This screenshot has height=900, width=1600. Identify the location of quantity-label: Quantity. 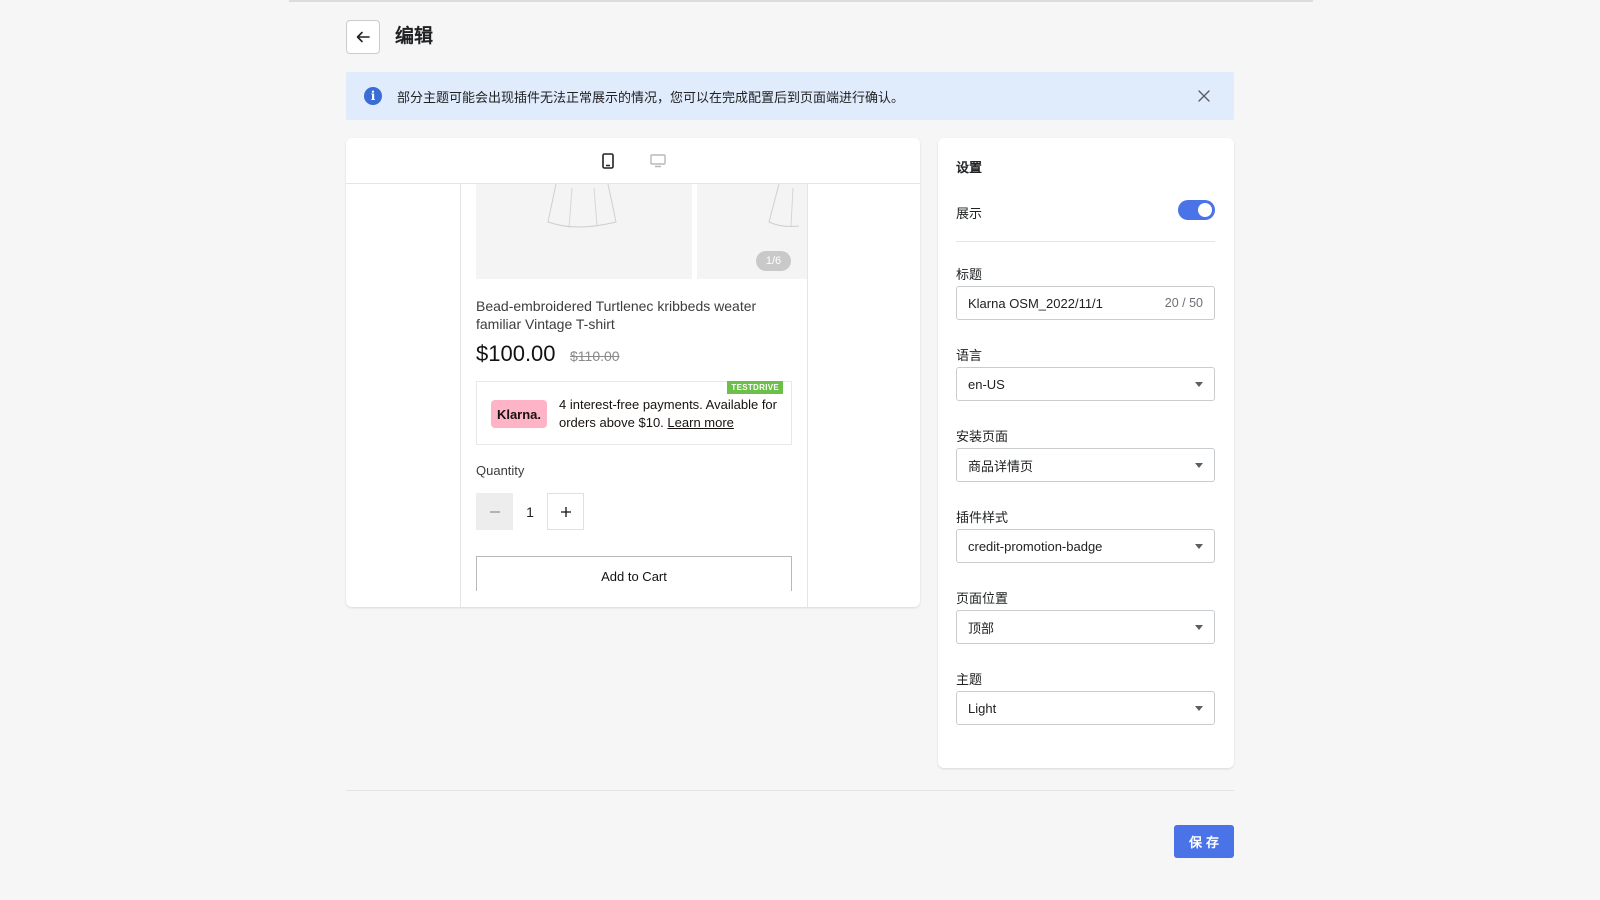
(500, 470).